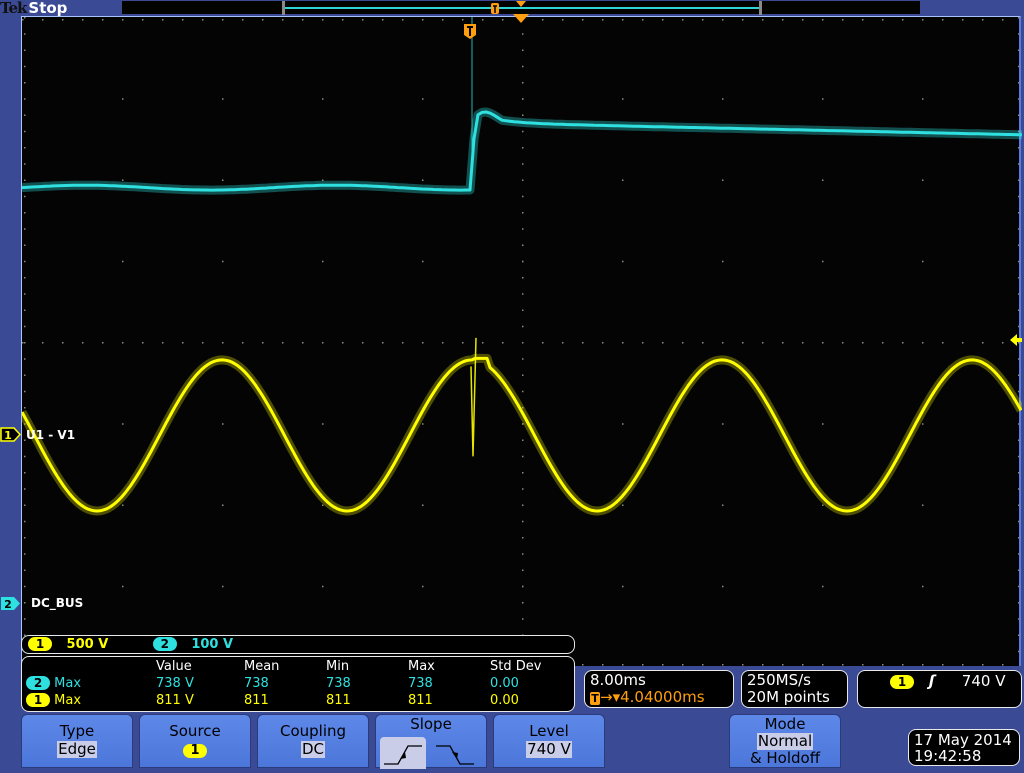 This screenshot has width=1024, height=773. Describe the element at coordinates (195, 751) in the screenshot. I see `softkey-source-value: 1` at that location.